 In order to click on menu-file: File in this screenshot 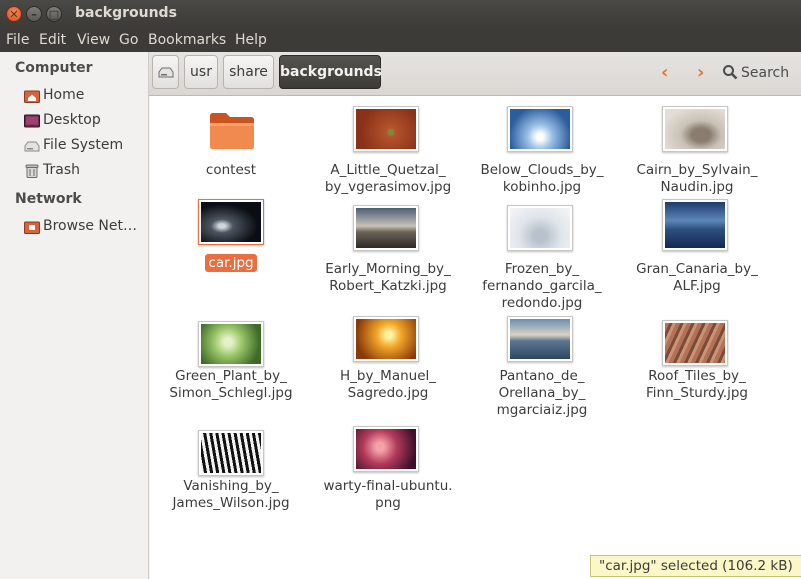, I will do `click(17, 40)`.